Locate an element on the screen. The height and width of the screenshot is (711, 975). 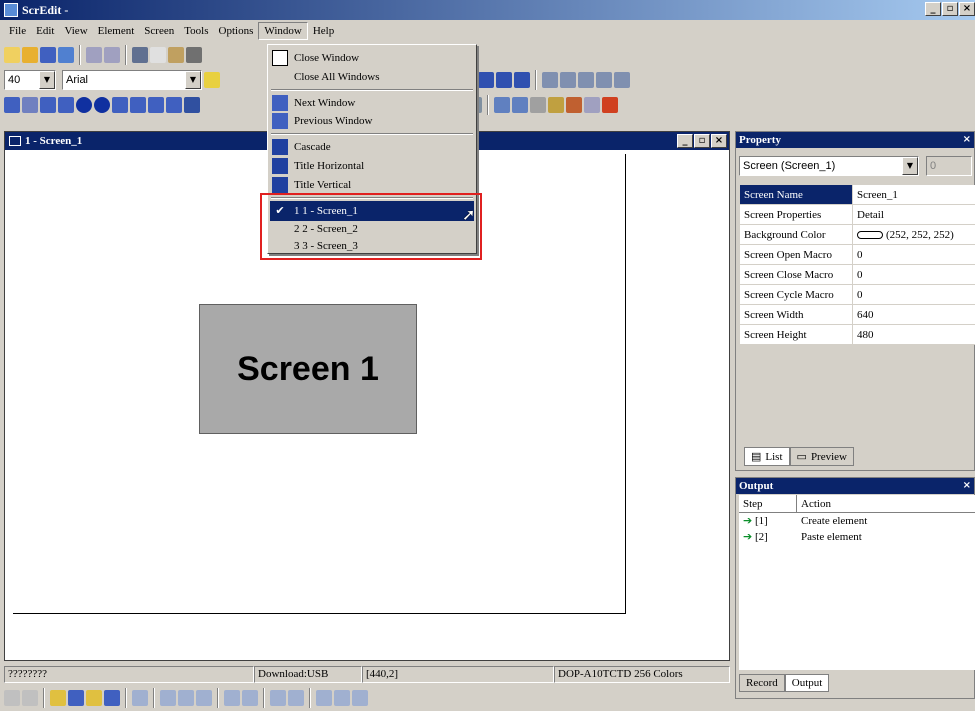
list-item: ➔ [1] Create element is located at coordinates (857, 521).